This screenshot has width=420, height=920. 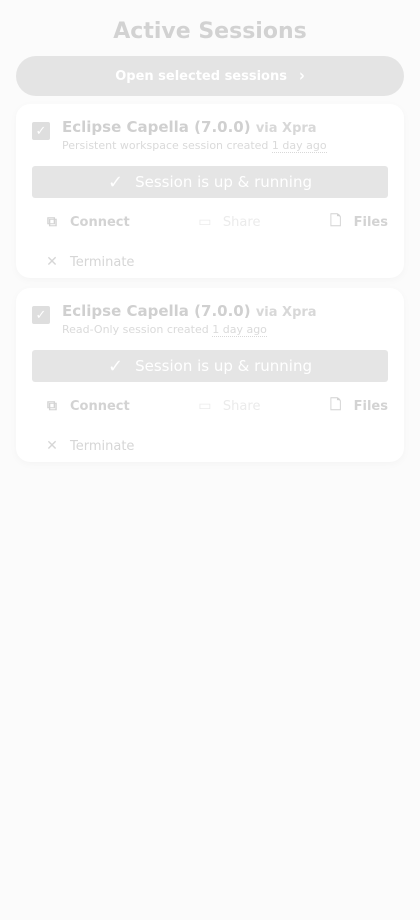 I want to click on open-selected-sessions-label: Open selected sessions, so click(x=201, y=76).